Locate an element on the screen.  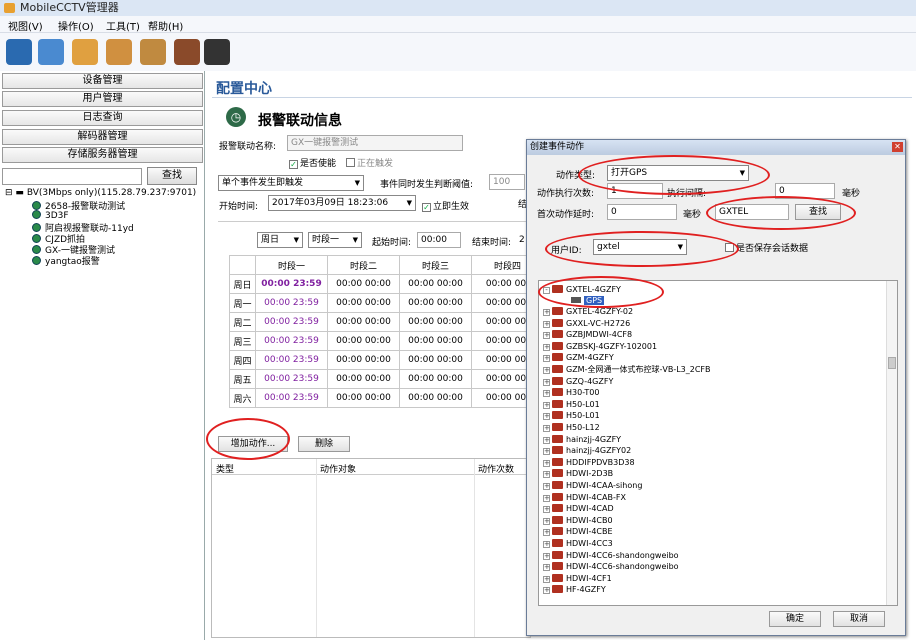
nav-user-management: 用户管理 is located at coordinates (102, 99).